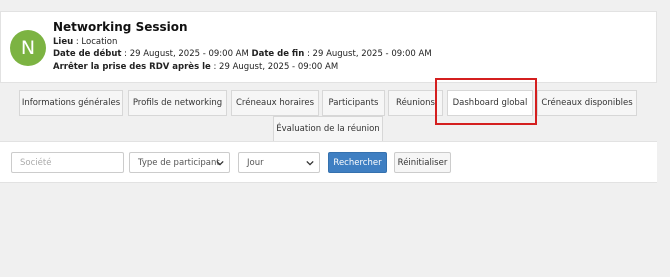  Describe the element at coordinates (67, 162) in the screenshot. I see `societe-input: Société` at that location.